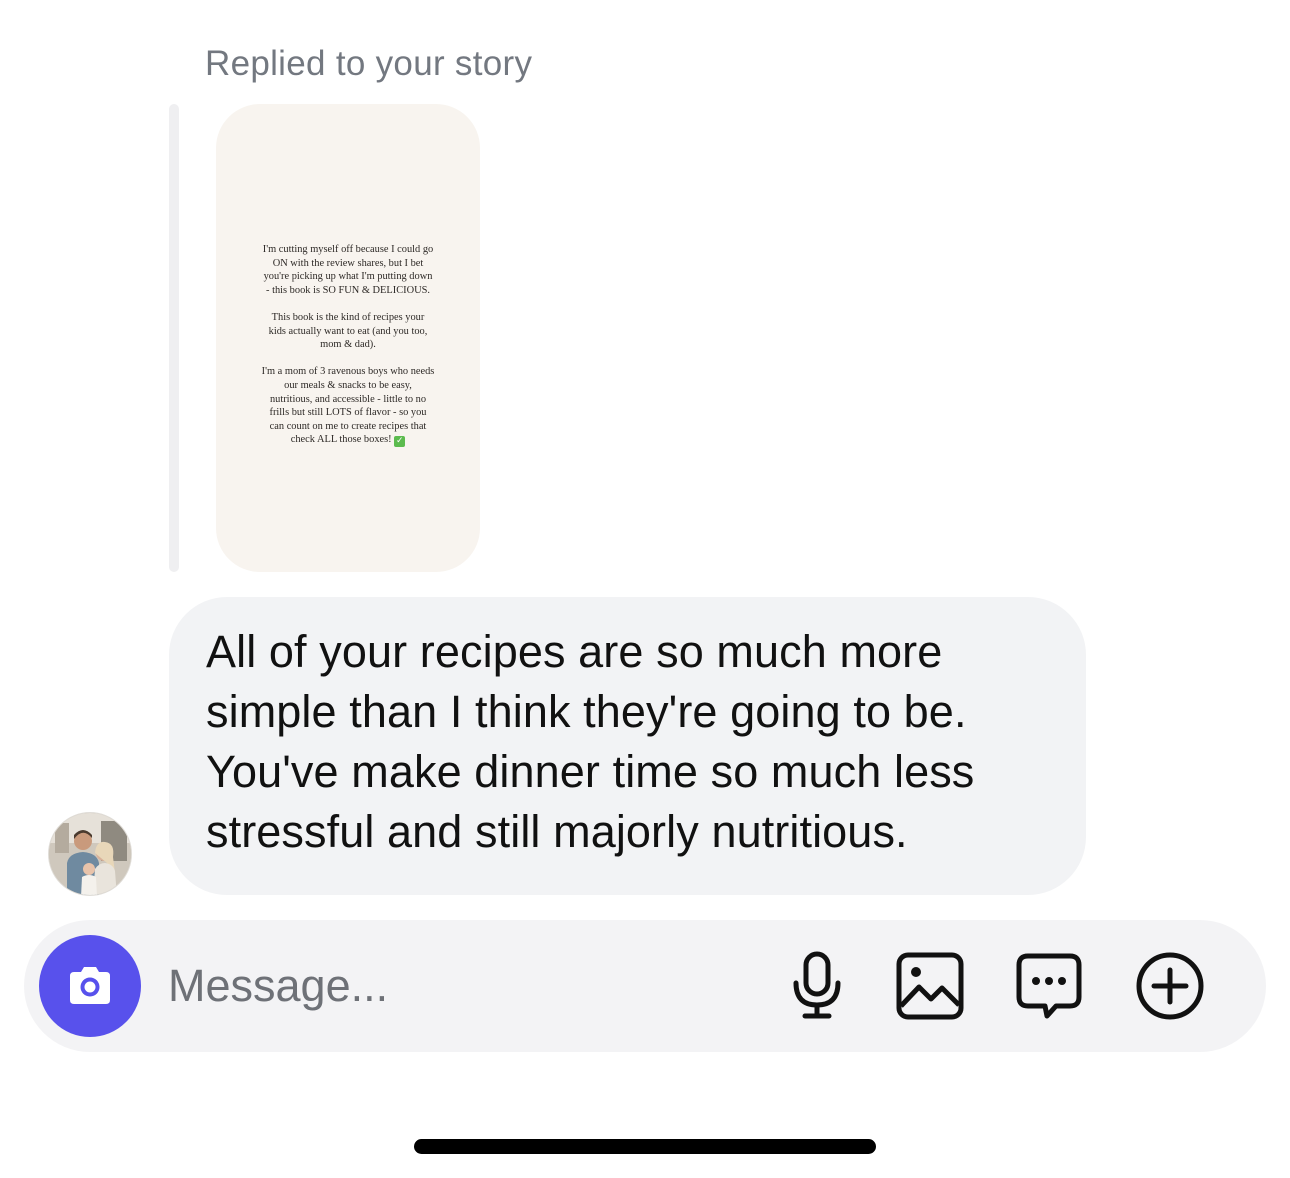 The width and height of the screenshot is (1290, 1178). What do you see at coordinates (369, 63) in the screenshot?
I see `reply-label: Replied to your story` at bounding box center [369, 63].